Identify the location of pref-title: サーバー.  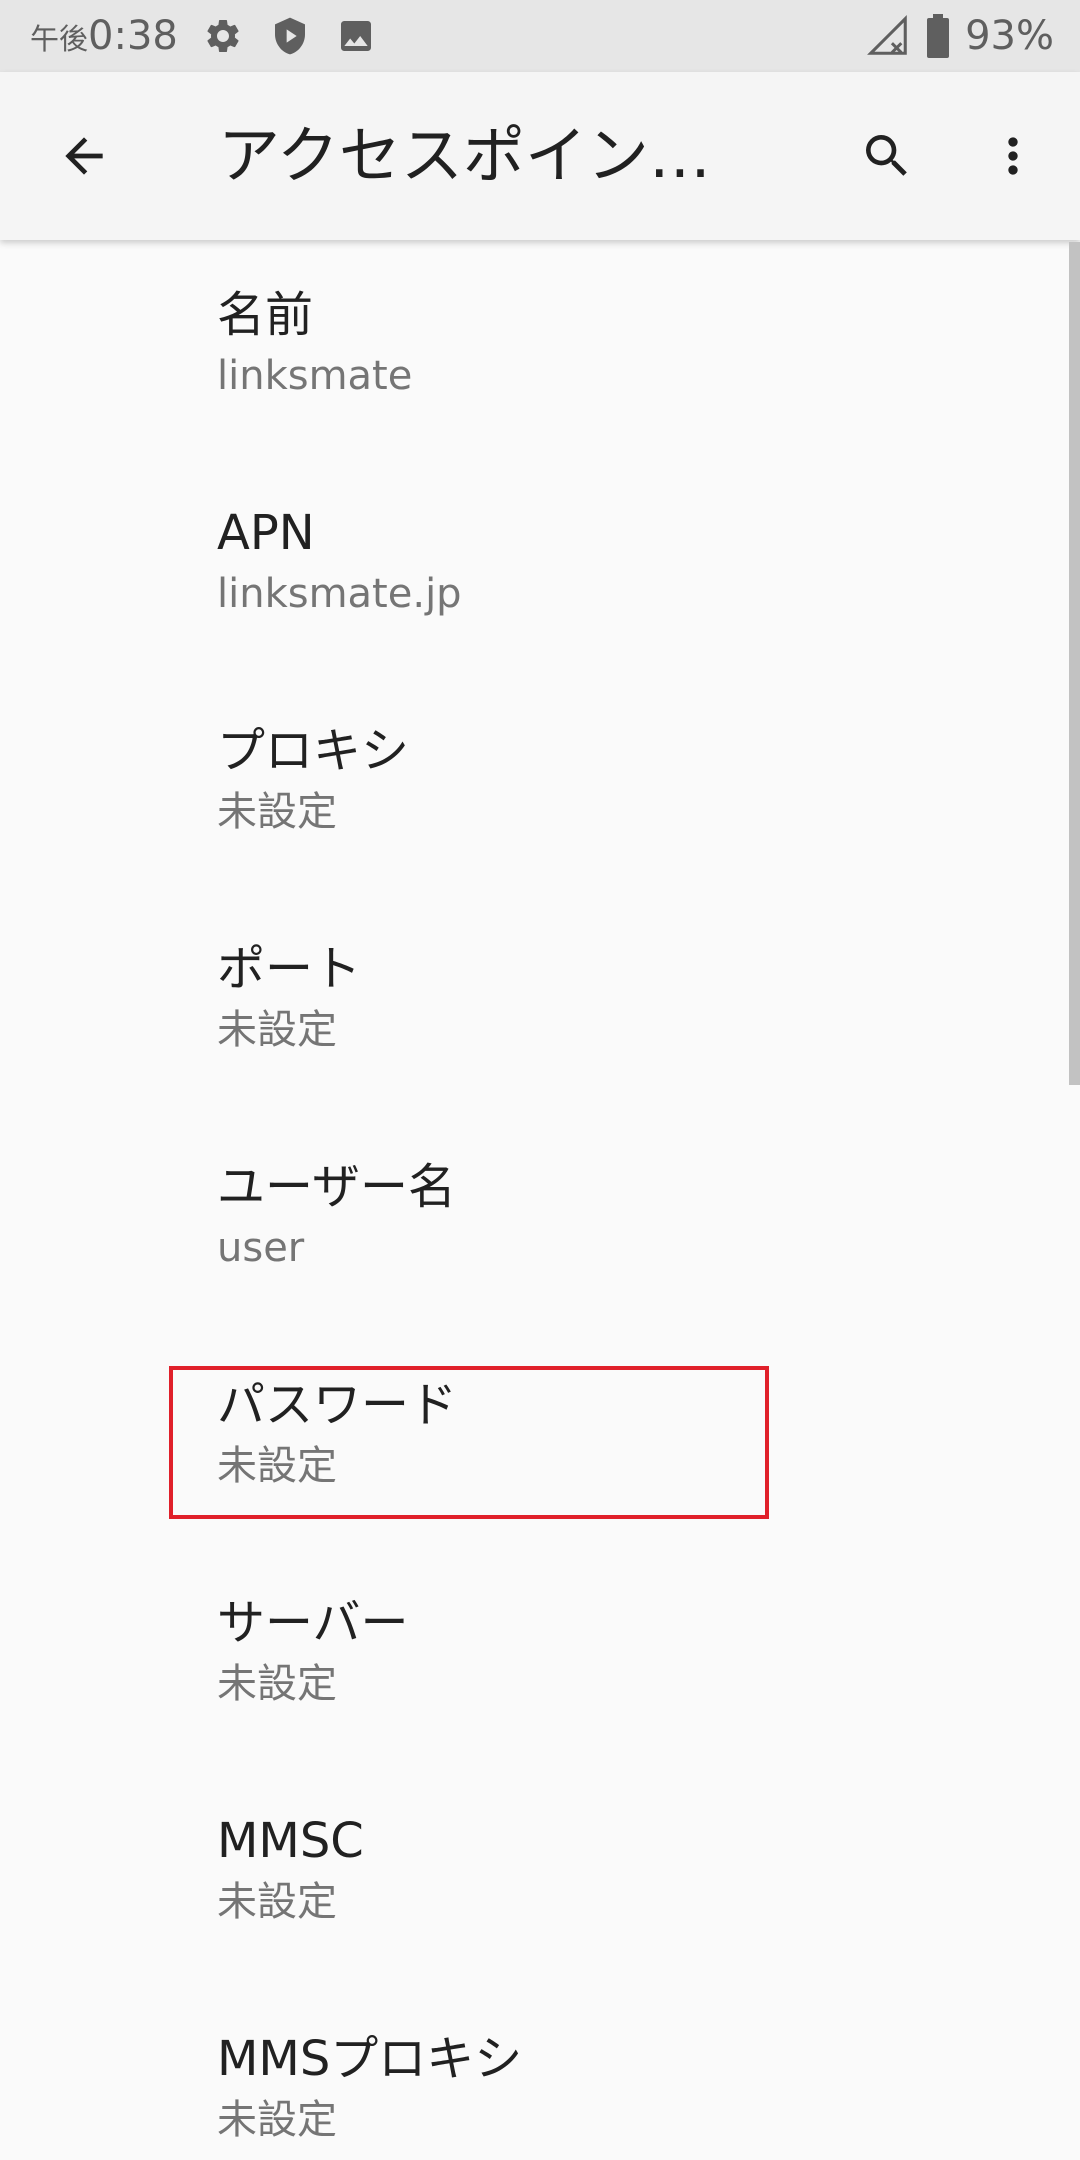
(313, 1623).